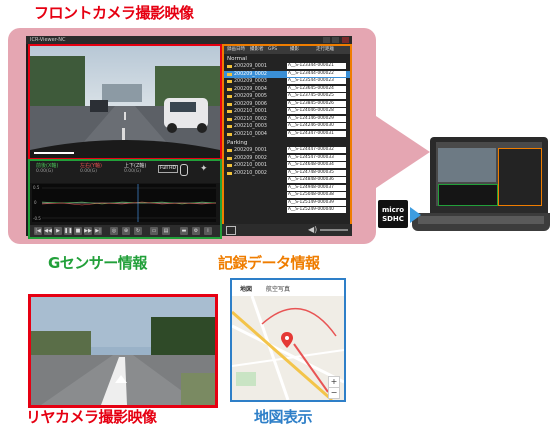  Describe the element at coordinates (278, 288) in the screenshot. I see `tab-aerial: 航空写真` at that location.